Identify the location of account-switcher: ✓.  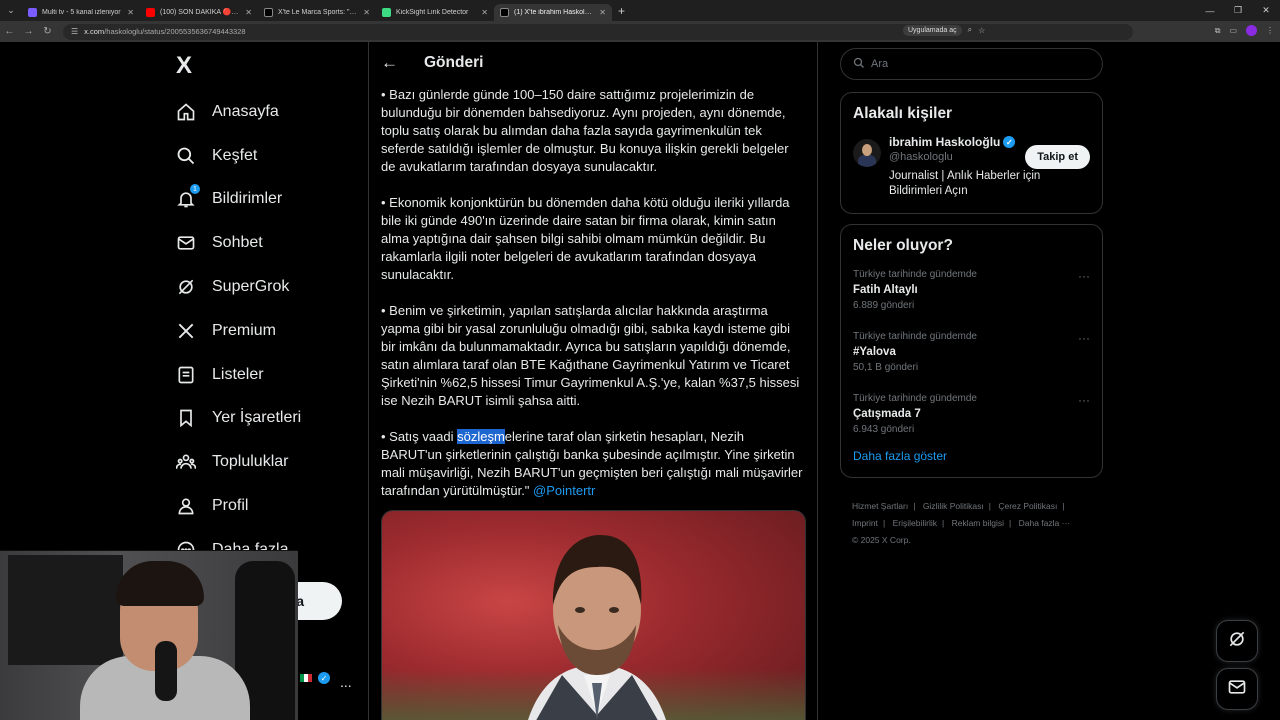
(315, 678).